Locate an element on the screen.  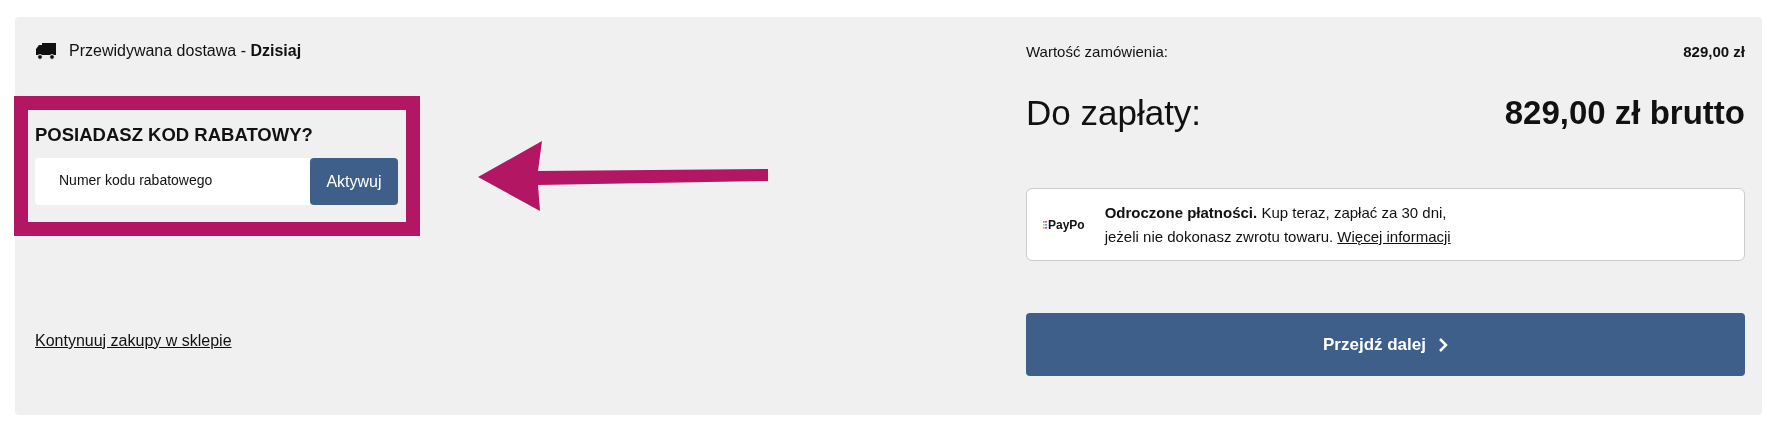
continue-shopping-link: Kontynuuj zakupy w sklepie is located at coordinates (133, 341).